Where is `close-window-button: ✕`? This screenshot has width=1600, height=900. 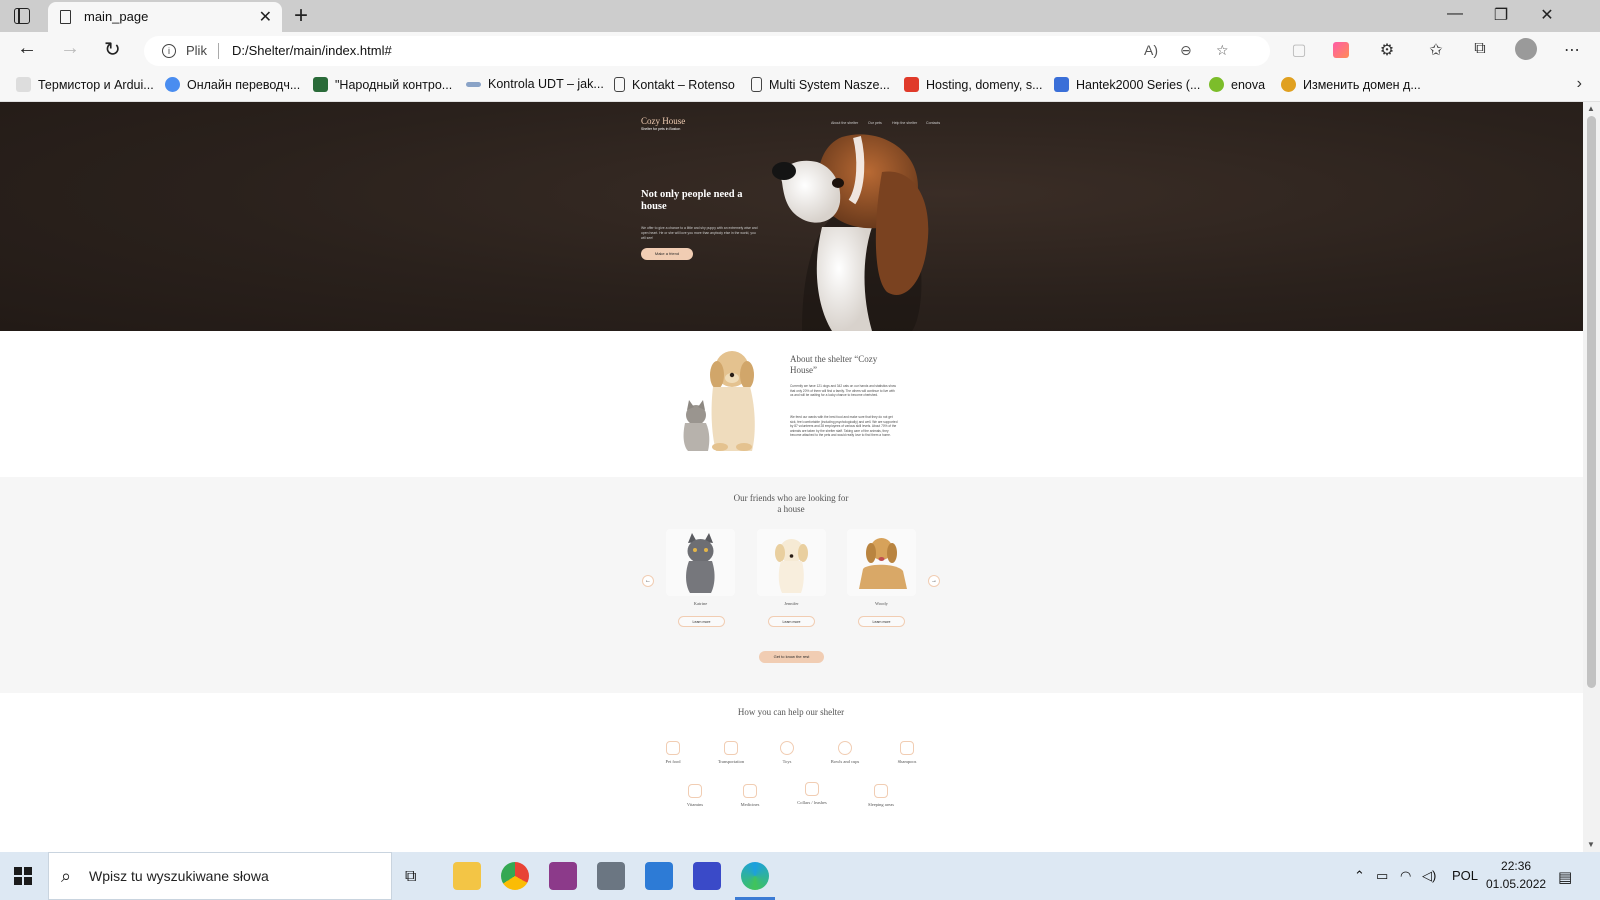
close-window-button: ✕ is located at coordinates (1547, 15).